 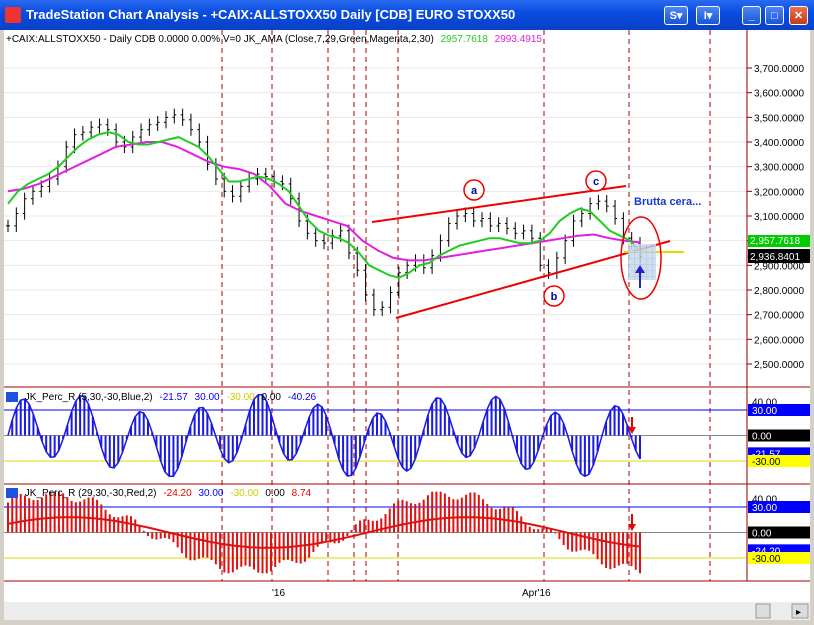 What do you see at coordinates (642, 262) in the screenshot?
I see `highlight-grid` at bounding box center [642, 262].